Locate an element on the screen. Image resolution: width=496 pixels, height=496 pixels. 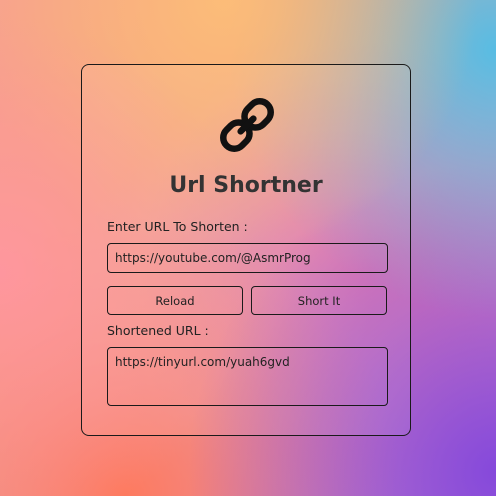
short-it-button: Short It is located at coordinates (319, 300).